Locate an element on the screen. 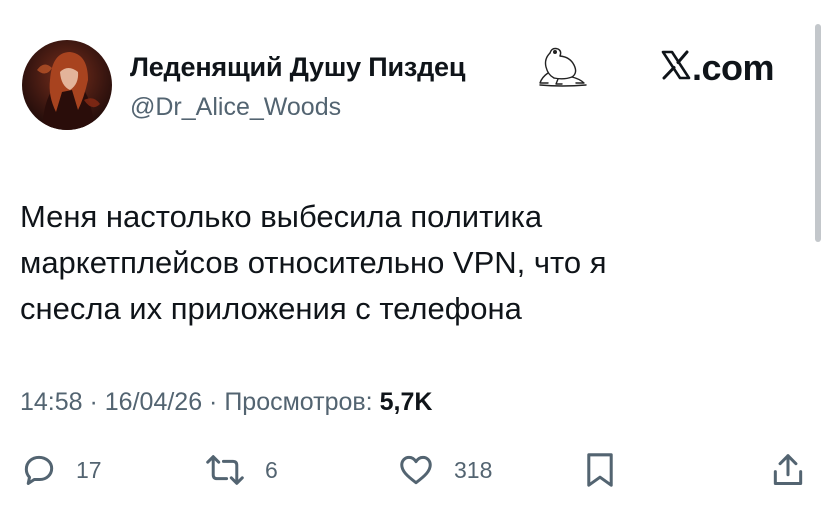  bookmark-button is located at coordinates (600, 470).